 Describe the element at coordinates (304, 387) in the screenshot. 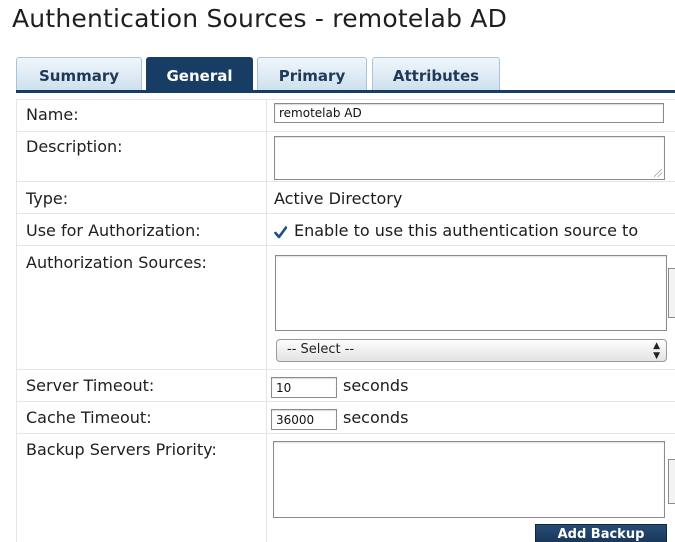

I see `server-timeout-input` at that location.